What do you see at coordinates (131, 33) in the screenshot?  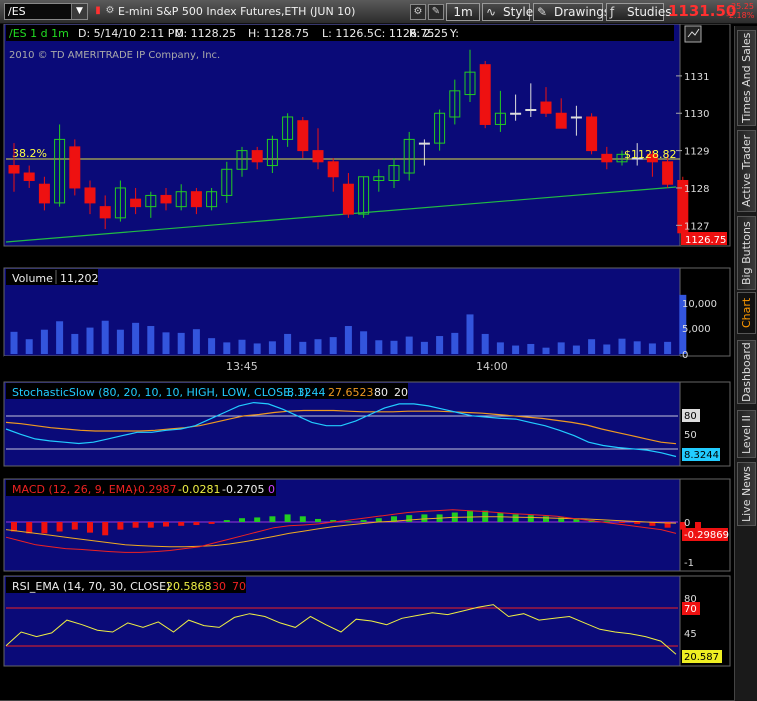 I see `price-header-date: D: 5/14/10 2:11 PM` at bounding box center [131, 33].